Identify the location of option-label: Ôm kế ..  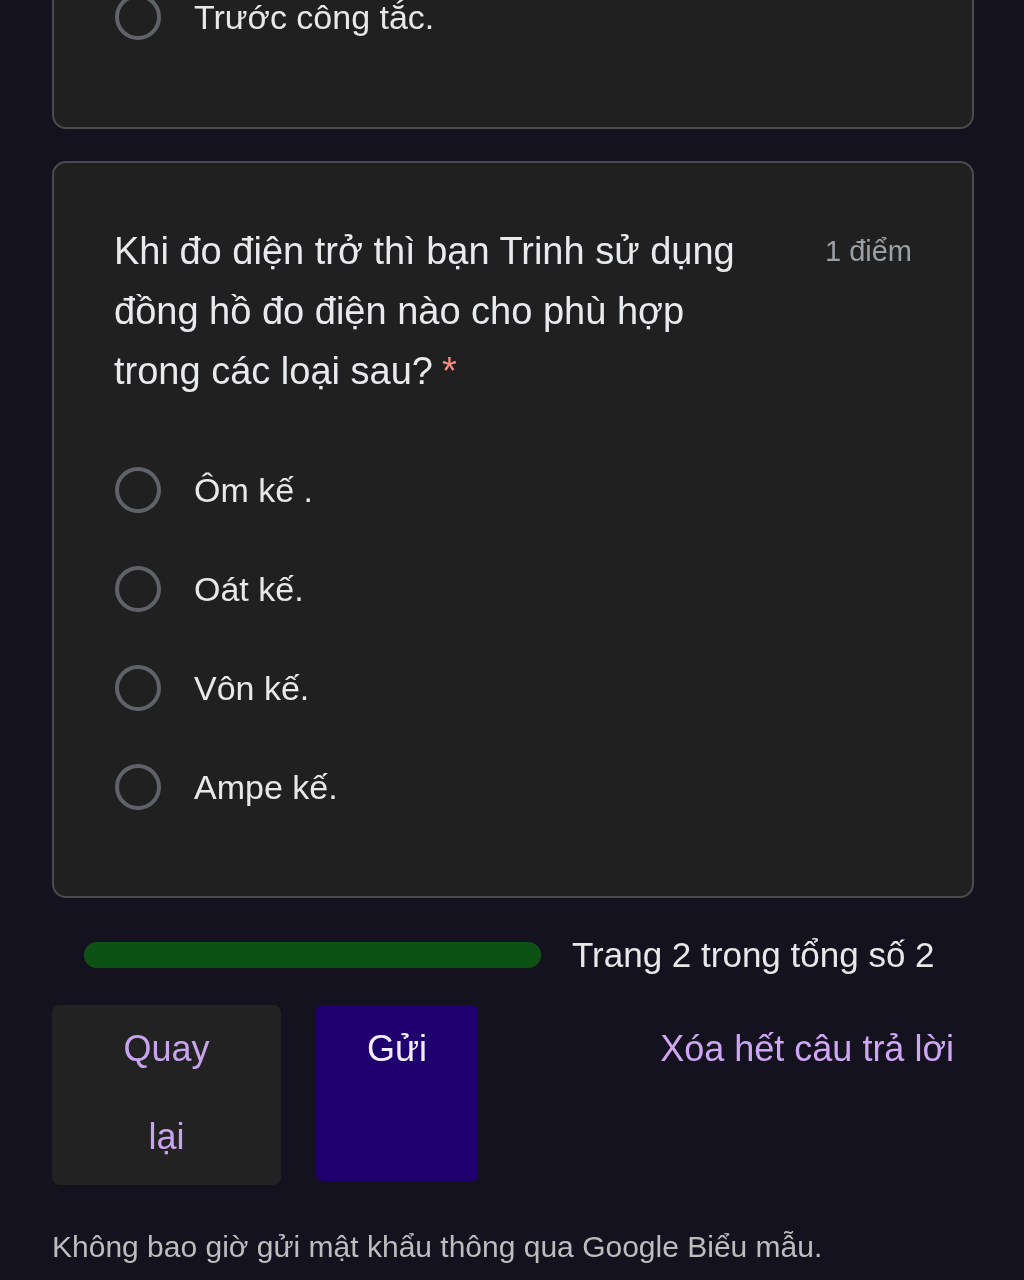
(254, 490).